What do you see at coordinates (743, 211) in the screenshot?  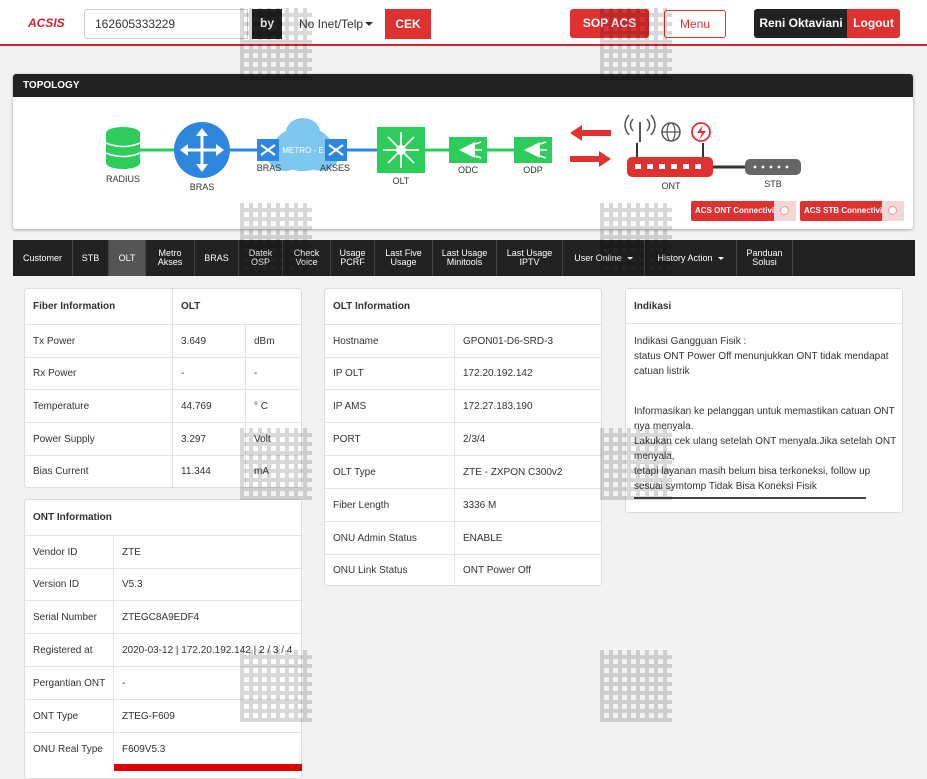 I see `acs-ont-connectivity-toggle: ACS ONT Connectivity` at bounding box center [743, 211].